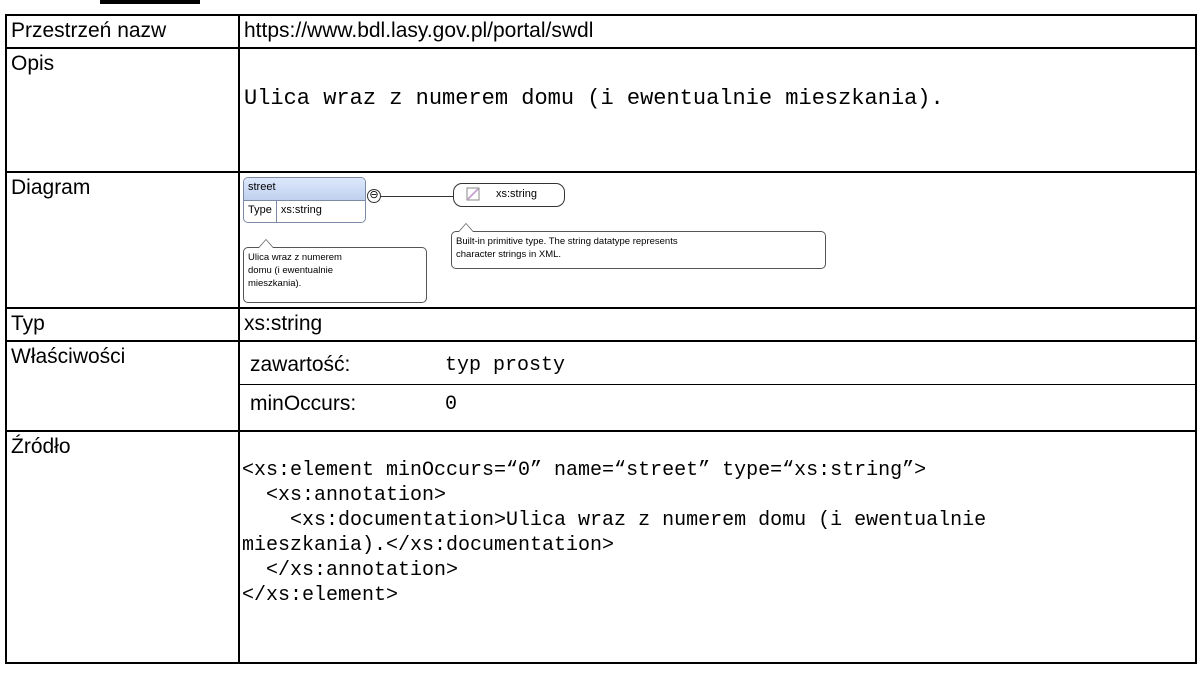 This screenshot has height=697, width=1199. I want to click on properties-table: zawartość: typ prosty minOccurs: 0, so click(717, 384).